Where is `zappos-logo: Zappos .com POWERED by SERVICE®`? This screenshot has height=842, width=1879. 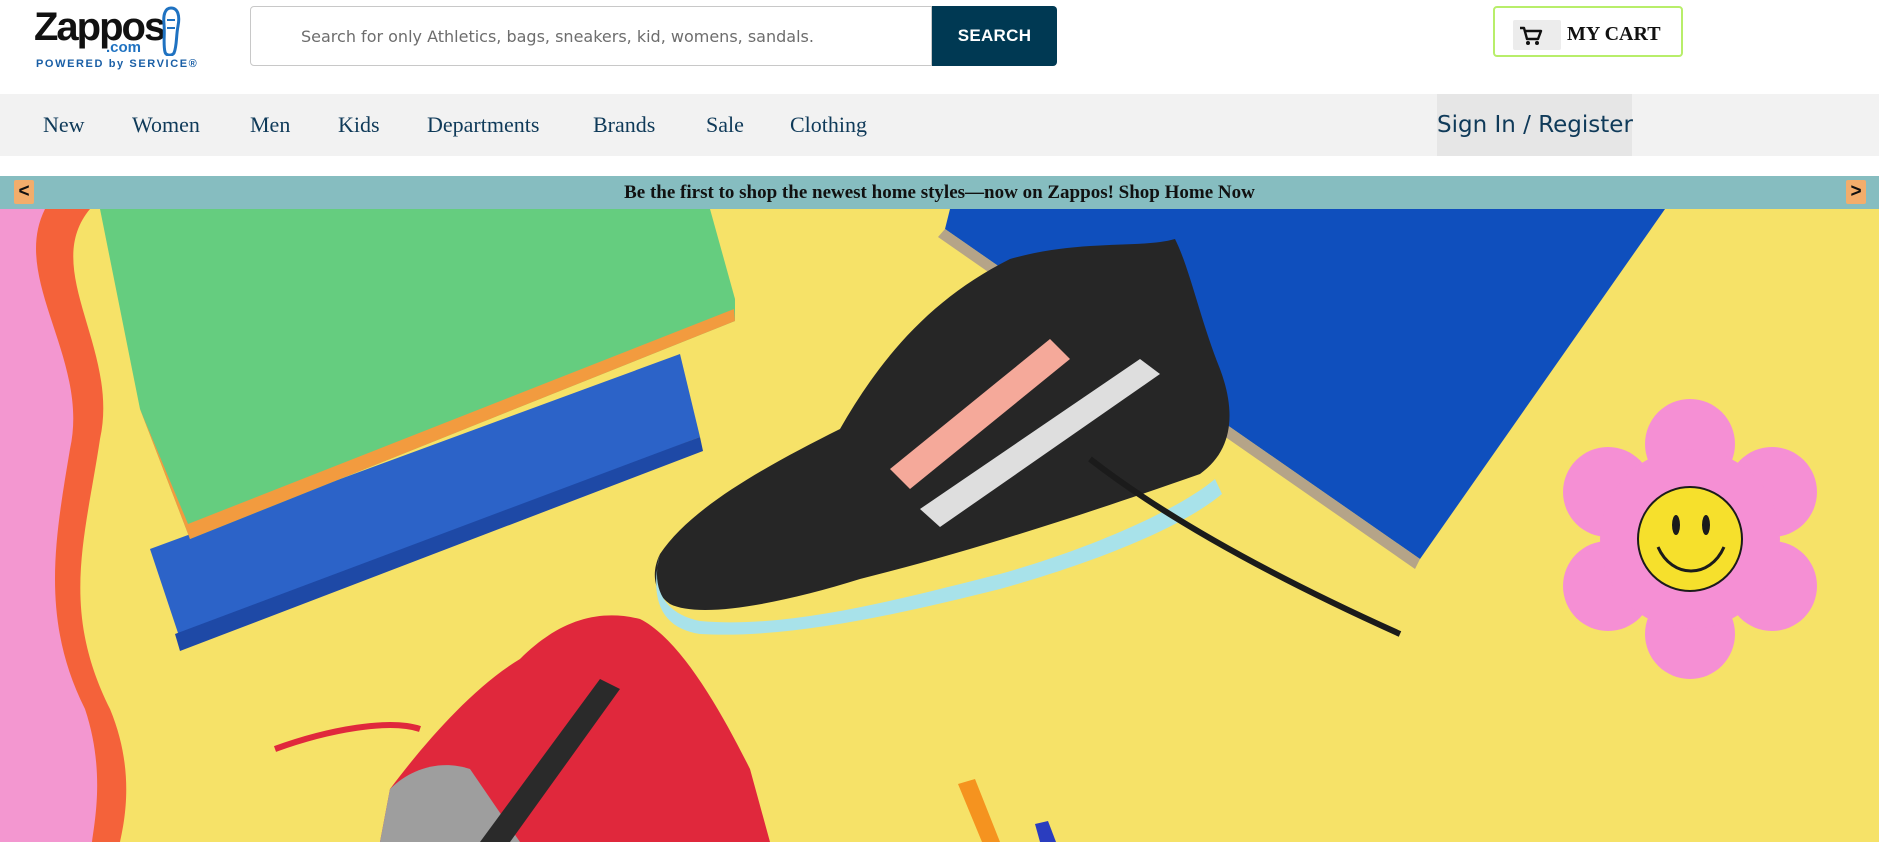 zappos-logo: Zappos .com POWERED by SERVICE® is located at coordinates (115, 38).